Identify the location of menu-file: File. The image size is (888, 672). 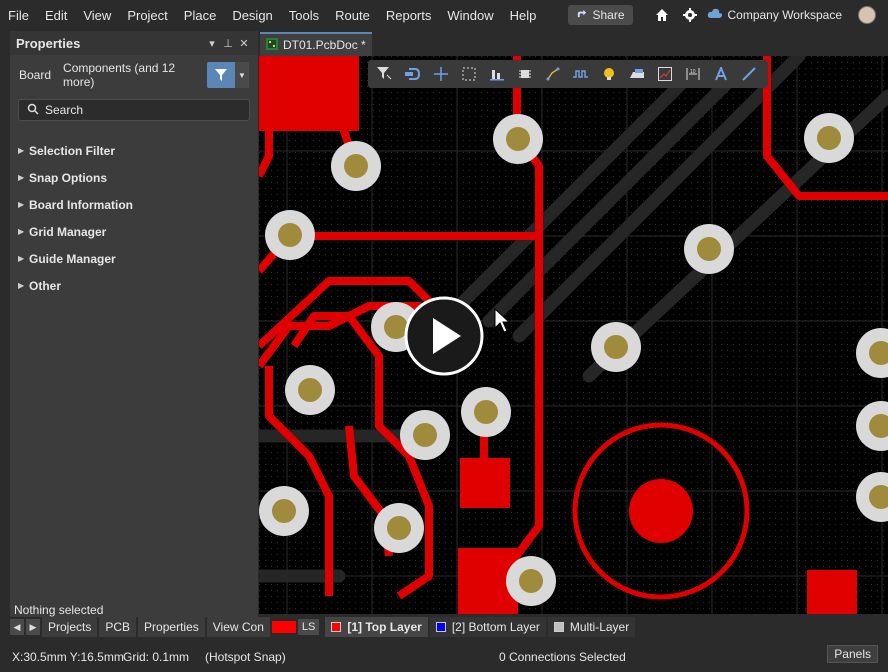
(18, 15).